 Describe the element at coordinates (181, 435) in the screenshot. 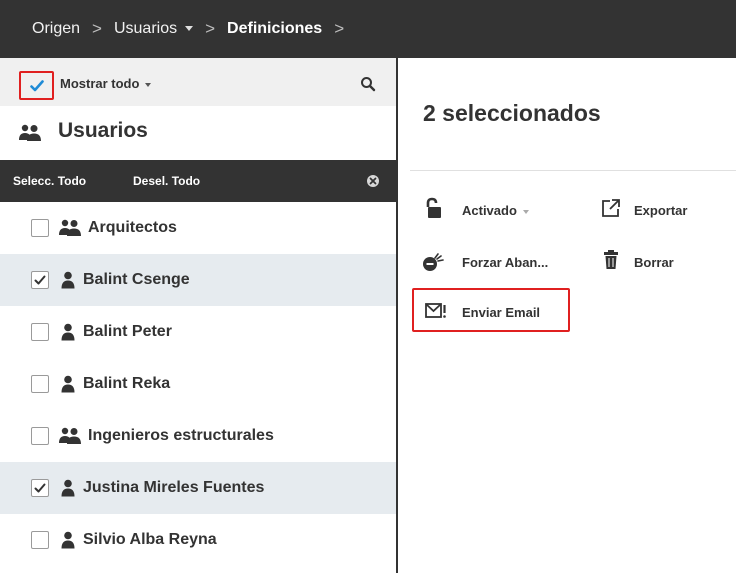

I see `list-item-label: Ingenieros estructurales` at that location.